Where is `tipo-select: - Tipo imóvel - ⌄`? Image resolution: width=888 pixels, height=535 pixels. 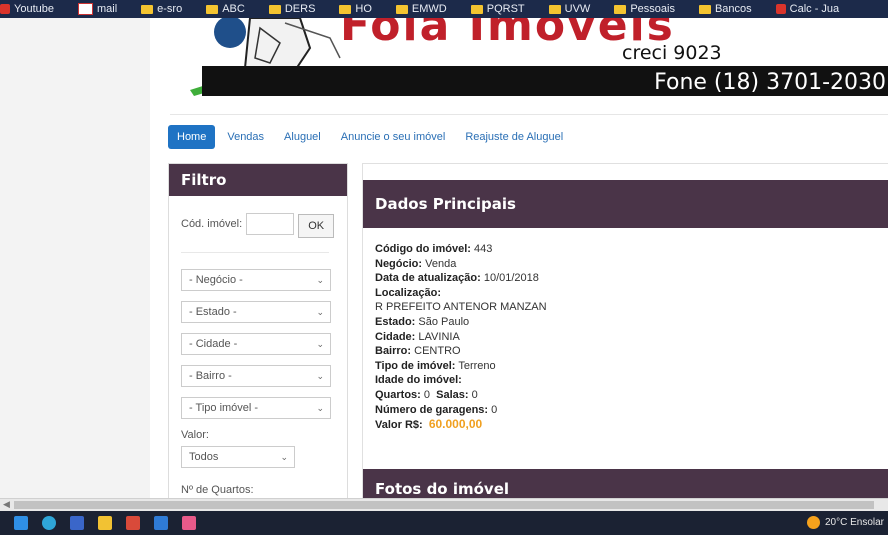
tipo-select: - Tipo imóvel - ⌄ is located at coordinates (256, 408).